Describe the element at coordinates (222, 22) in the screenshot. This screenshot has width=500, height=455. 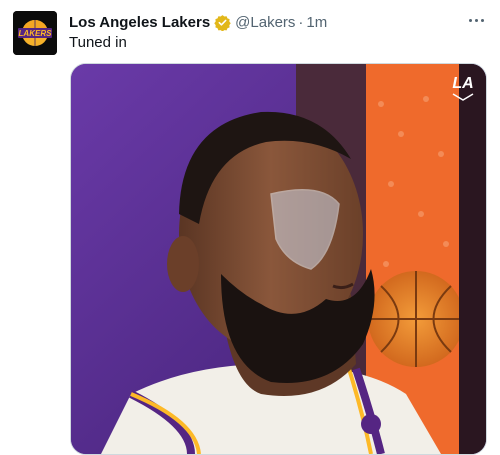
I see `verified-badge-icon` at that location.